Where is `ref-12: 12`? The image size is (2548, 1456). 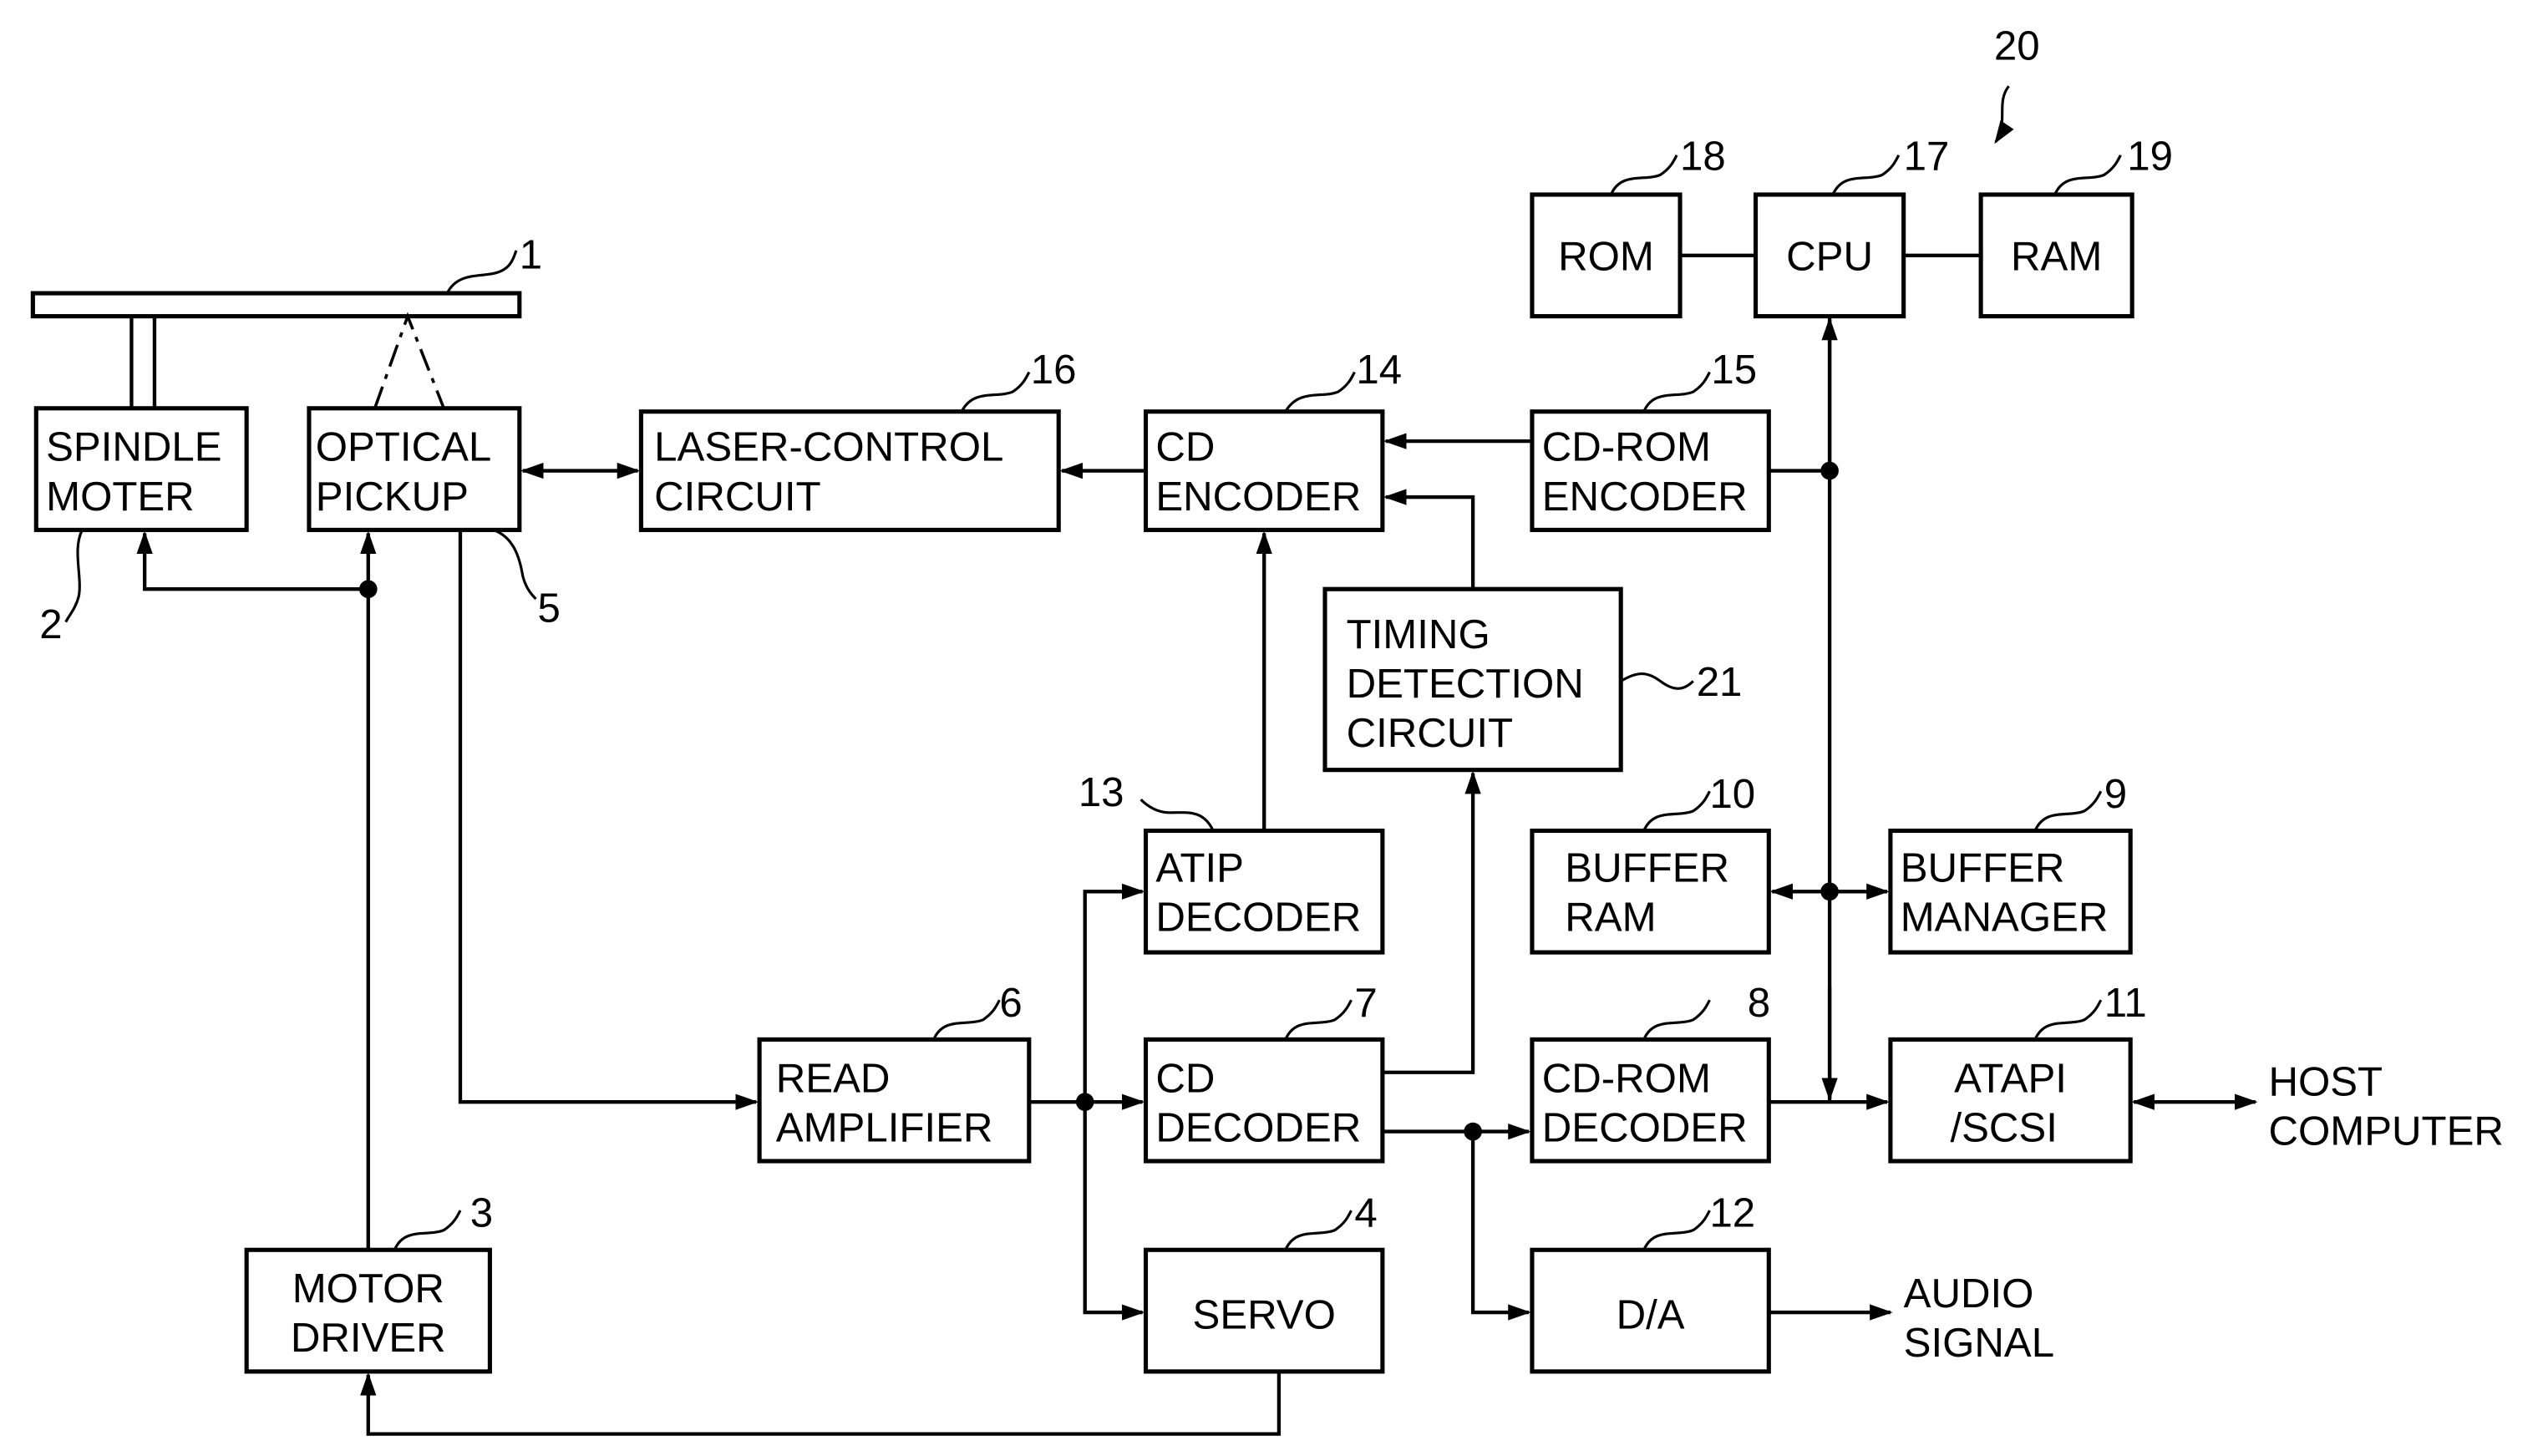 ref-12: 12 is located at coordinates (1732, 1213).